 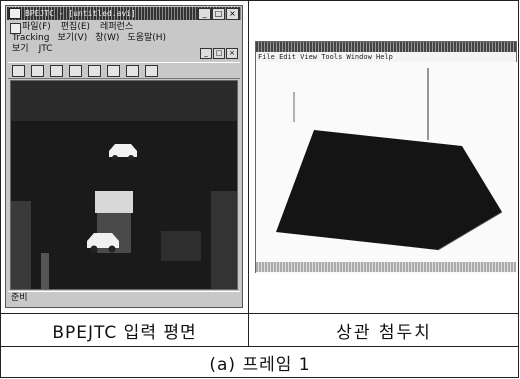 What do you see at coordinates (124, 298) in the screenshot?
I see `status-bar: 준비` at bounding box center [124, 298].